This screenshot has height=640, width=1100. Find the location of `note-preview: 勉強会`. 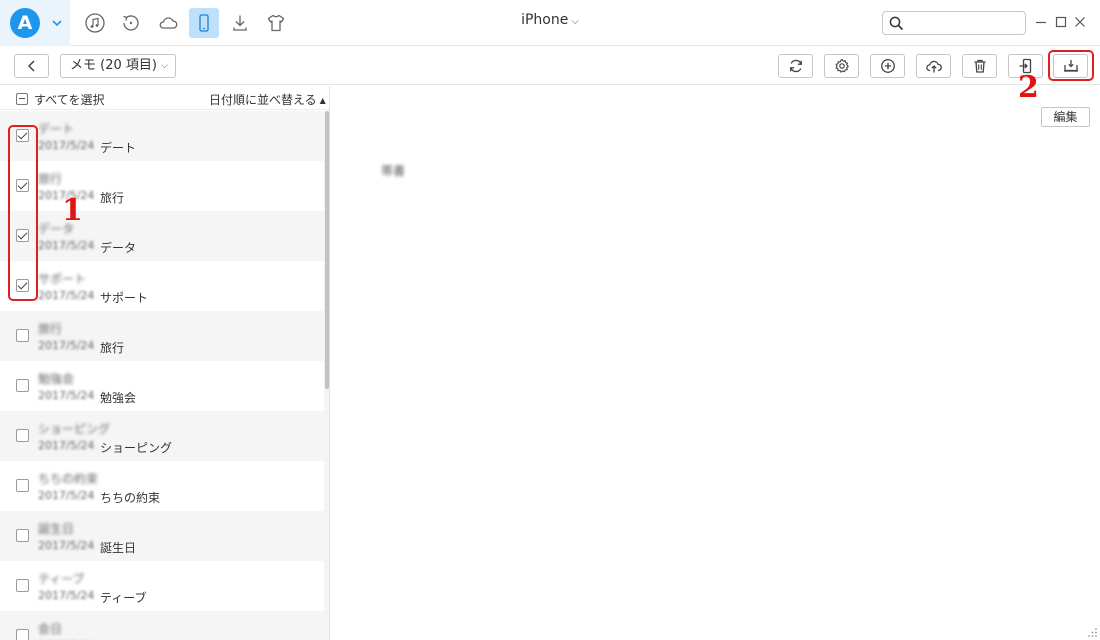

note-preview: 勉強会 is located at coordinates (118, 398).